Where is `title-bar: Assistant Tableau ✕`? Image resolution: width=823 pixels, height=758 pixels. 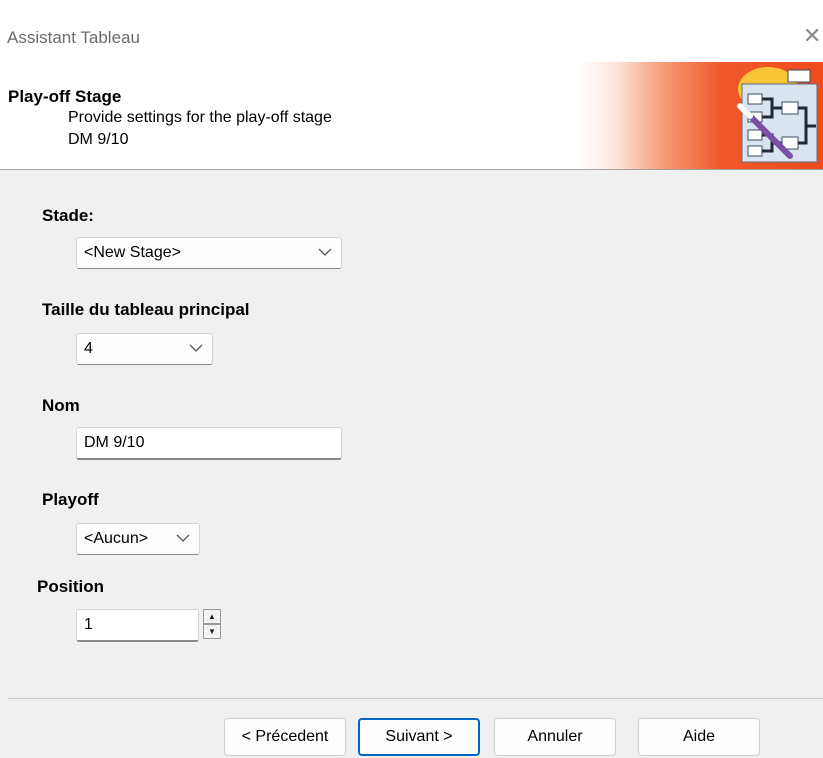
title-bar: Assistant Tableau ✕ is located at coordinates (411, 35).